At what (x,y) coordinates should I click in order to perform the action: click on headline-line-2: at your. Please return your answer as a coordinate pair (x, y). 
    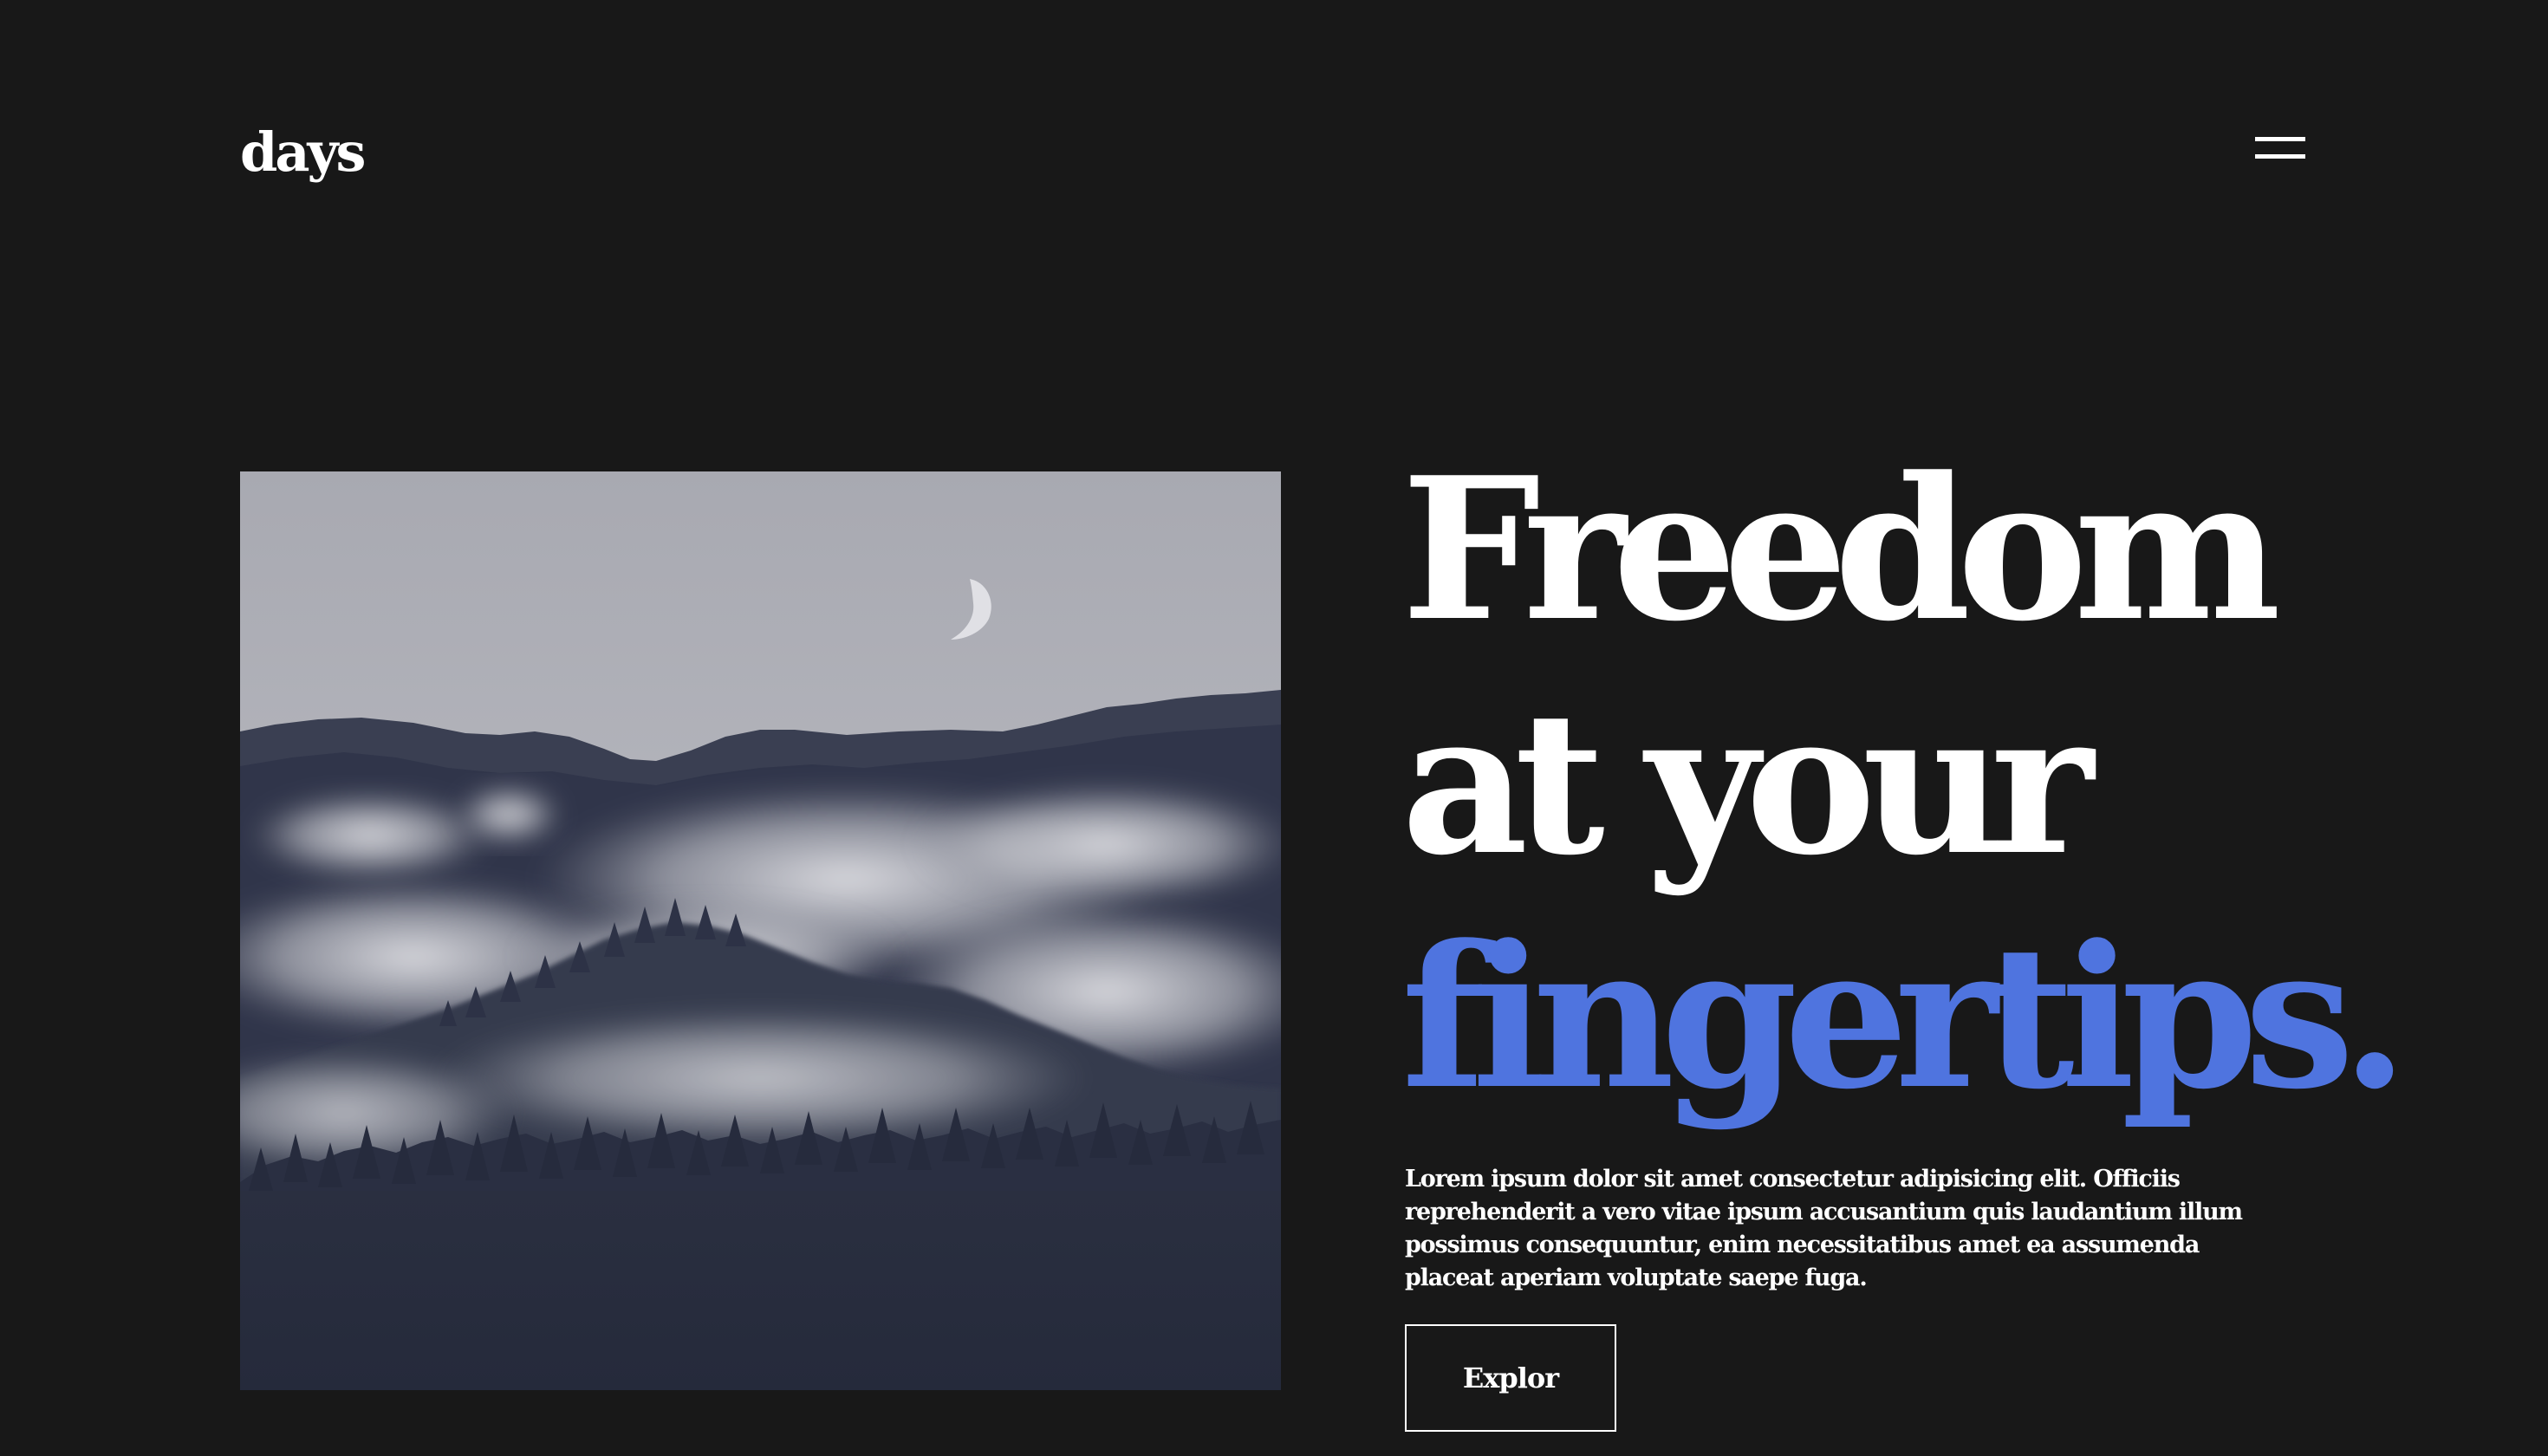
    Looking at the image, I should click on (1747, 784).